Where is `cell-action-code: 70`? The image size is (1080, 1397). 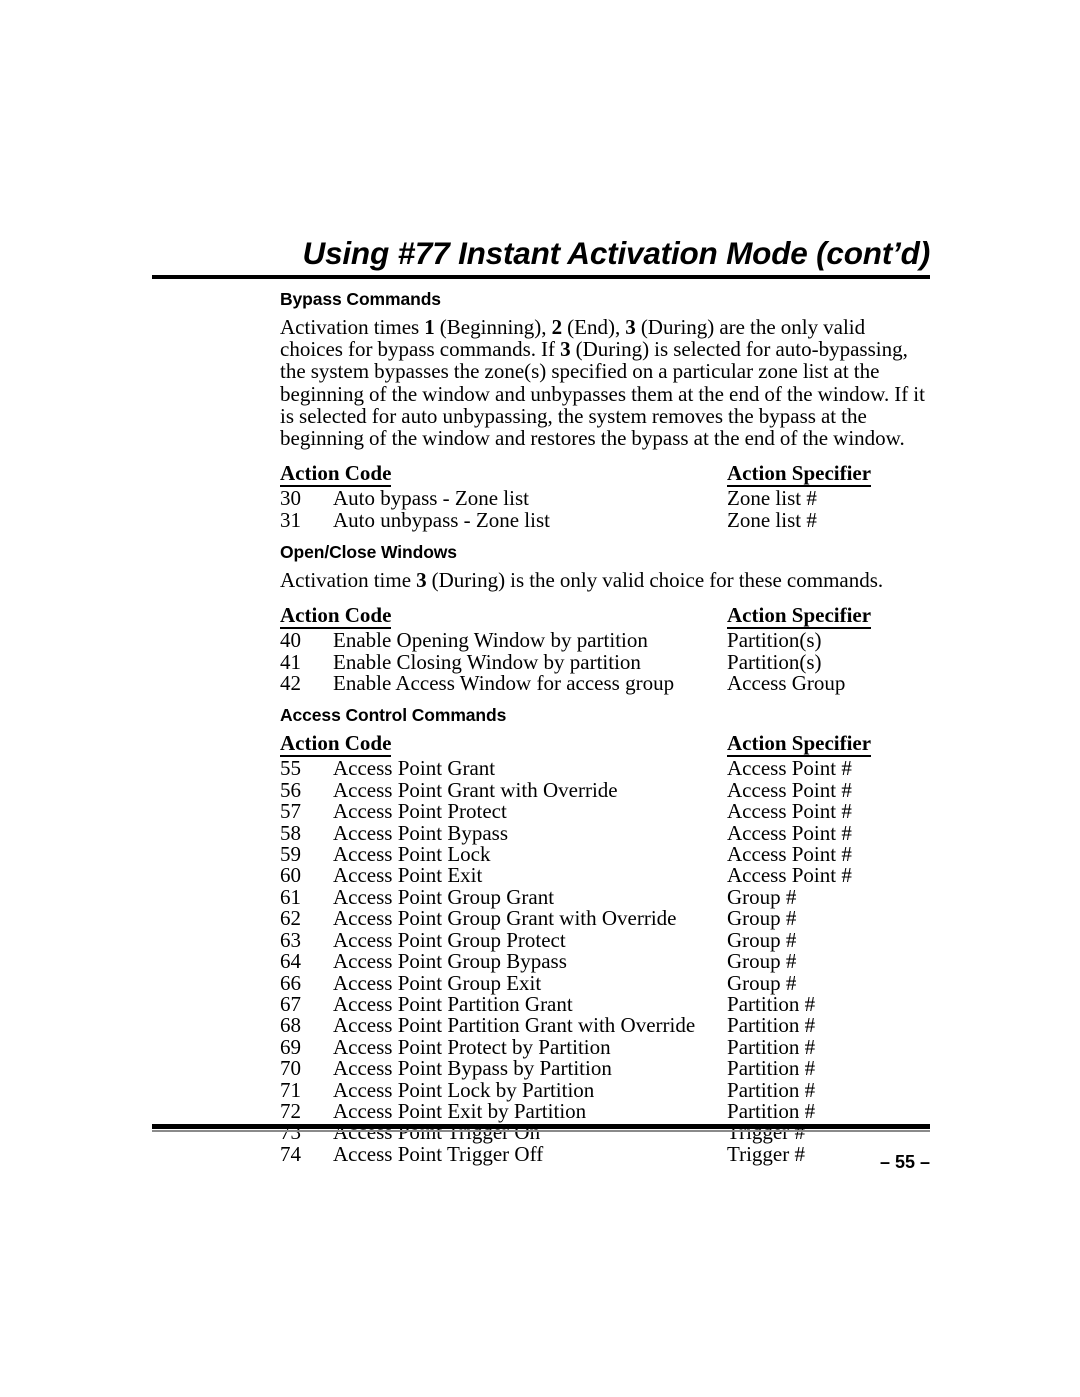 cell-action-code: 70 is located at coordinates (290, 1068).